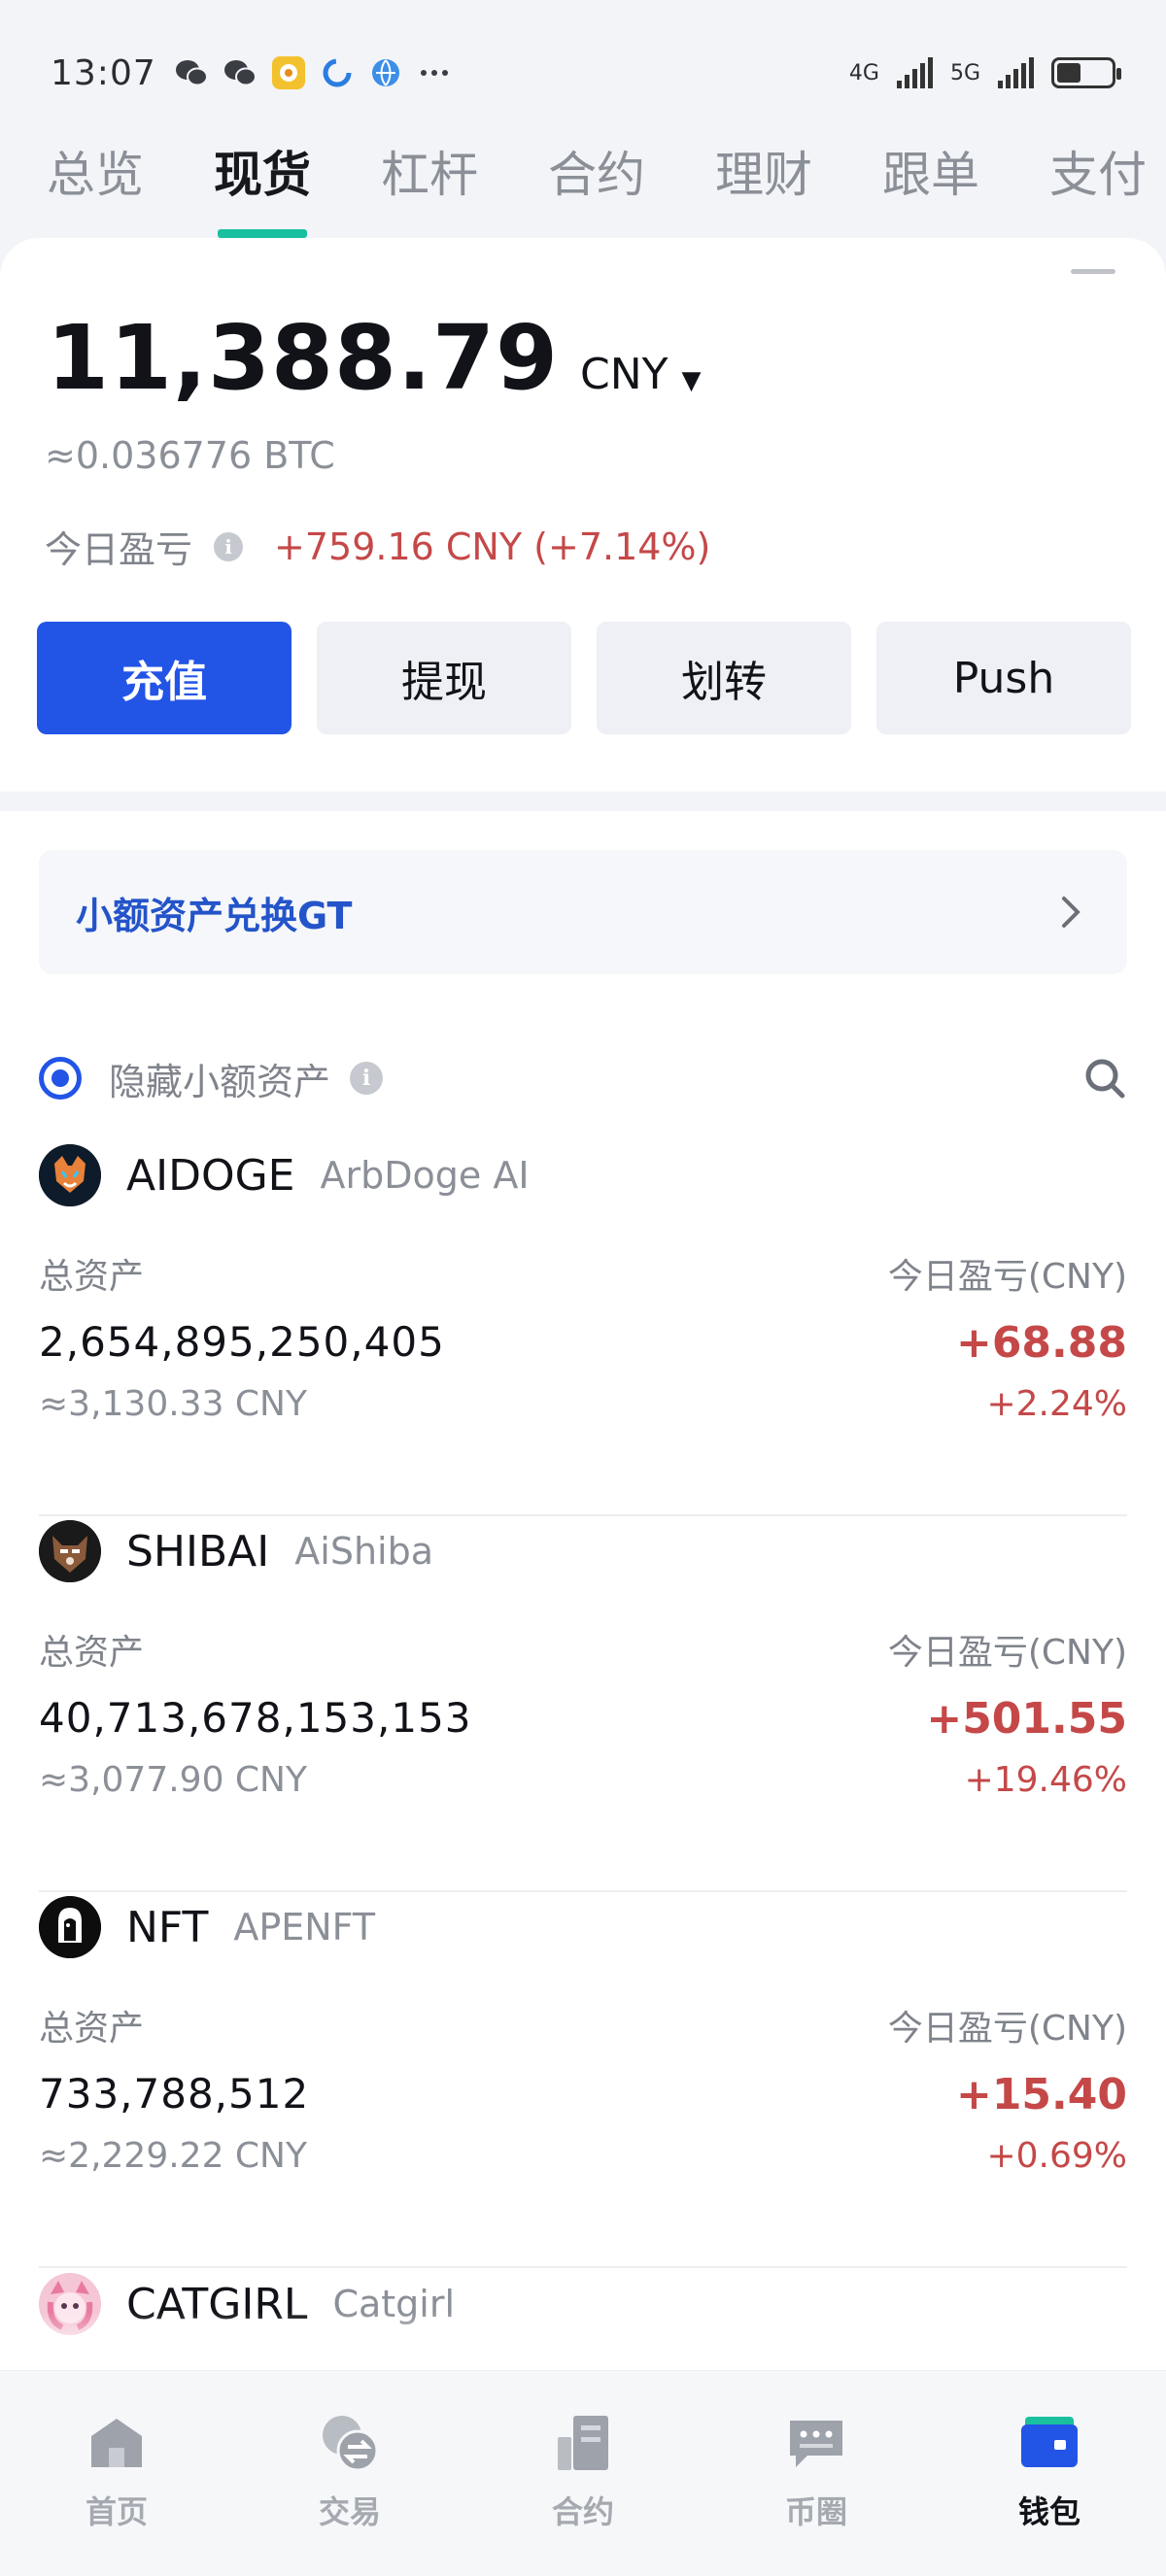  What do you see at coordinates (119, 549) in the screenshot?
I see `today-pnl-label: 今日盈亏` at bounding box center [119, 549].